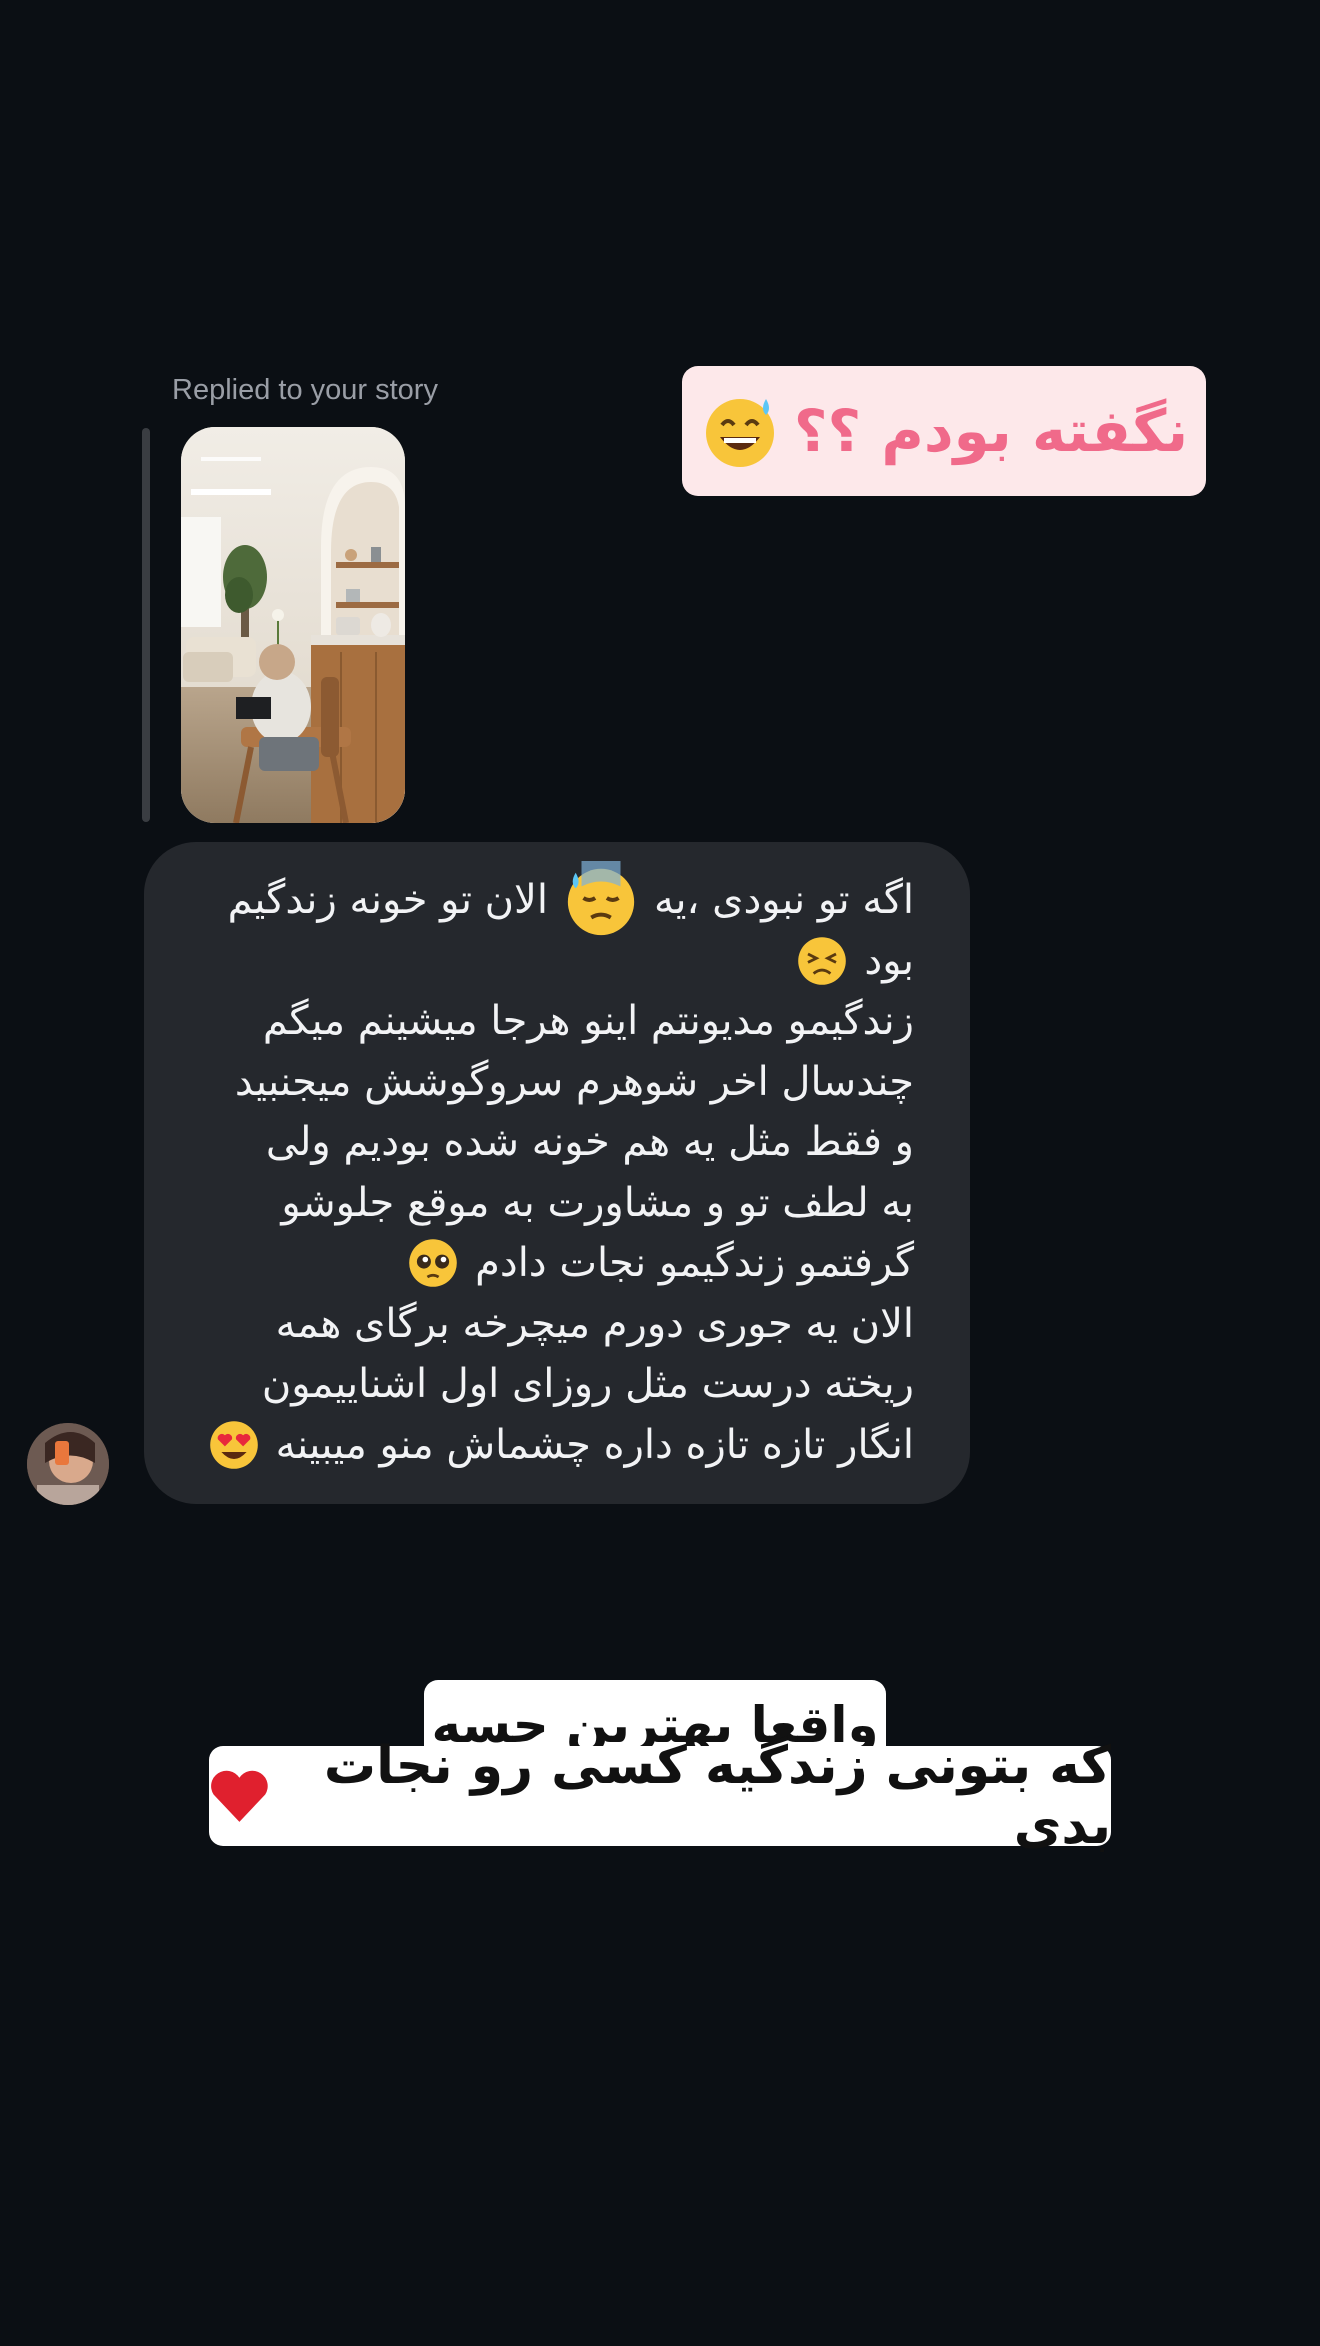 This screenshot has width=1320, height=2346. What do you see at coordinates (739, 433) in the screenshot?
I see `grinning-face-with-sweat-icon` at bounding box center [739, 433].